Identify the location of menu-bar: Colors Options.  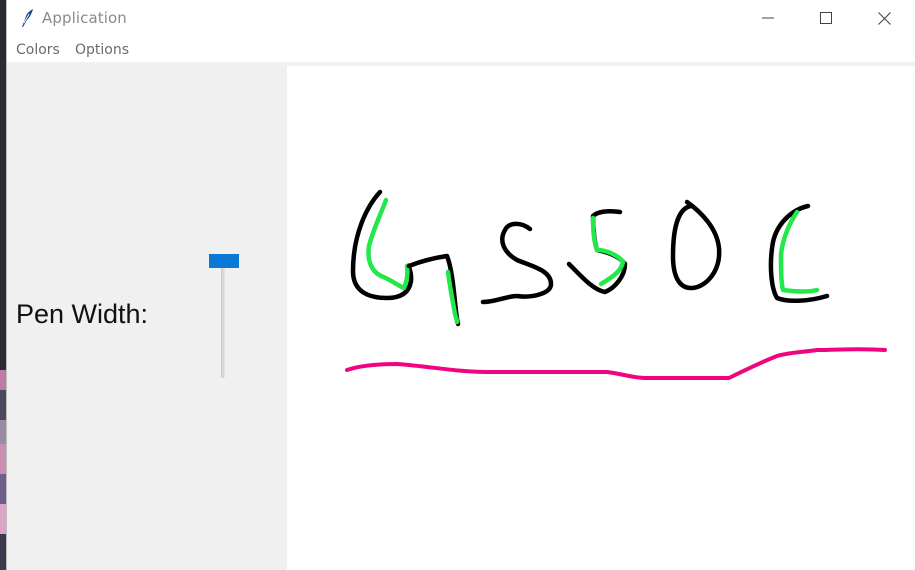
(461, 51).